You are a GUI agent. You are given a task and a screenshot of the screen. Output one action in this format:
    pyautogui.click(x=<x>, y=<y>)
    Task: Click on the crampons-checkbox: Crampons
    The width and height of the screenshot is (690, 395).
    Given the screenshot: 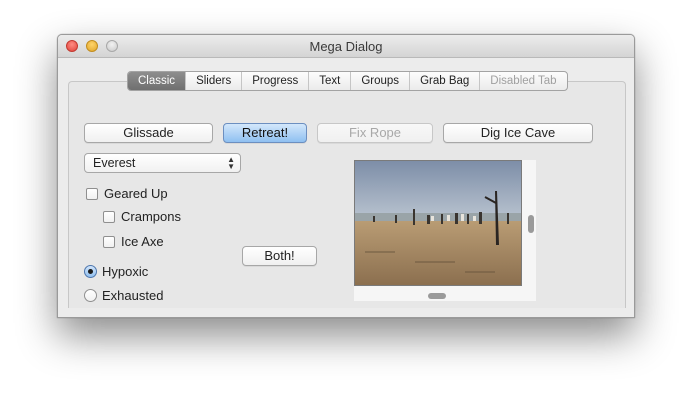 What is the action you would take?
    pyautogui.click(x=142, y=216)
    